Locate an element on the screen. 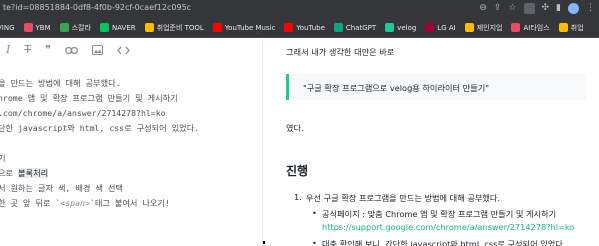 The height and width of the screenshot is (246, 599). bookmark-item: 취업준비 TOOL is located at coordinates (174, 28).